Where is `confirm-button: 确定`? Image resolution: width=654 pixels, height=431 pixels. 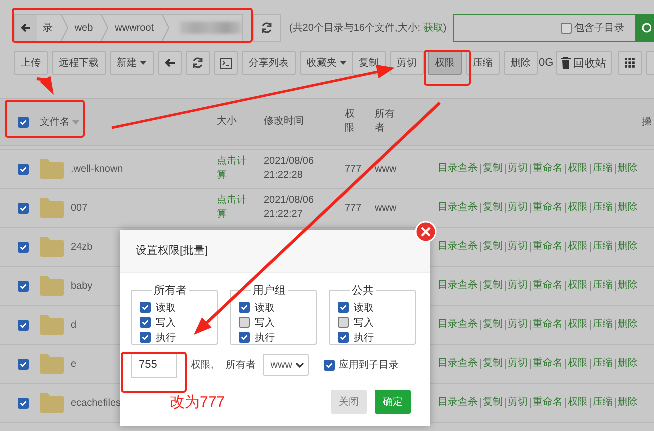
confirm-button: 确定 is located at coordinates (393, 402).